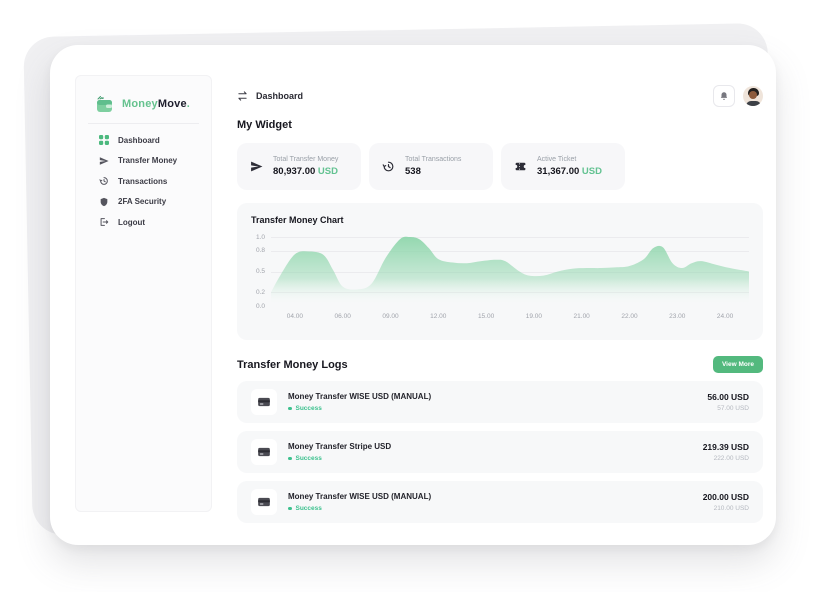 This screenshot has height=592, width=830. Describe the element at coordinates (295, 316) in the screenshot. I see `x-tick: 04.00` at that location.